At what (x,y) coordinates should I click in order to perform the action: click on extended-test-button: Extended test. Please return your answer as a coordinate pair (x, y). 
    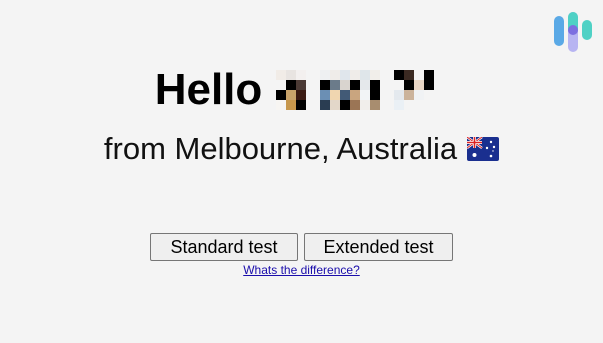
    Looking at the image, I should click on (378, 247).